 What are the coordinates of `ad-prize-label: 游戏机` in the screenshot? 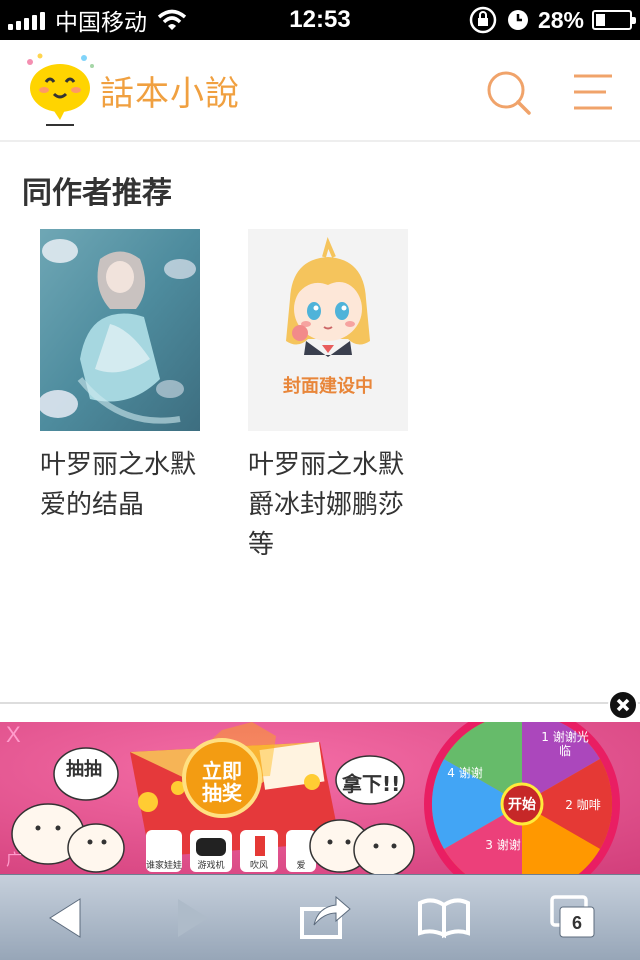 It's located at (211, 866).